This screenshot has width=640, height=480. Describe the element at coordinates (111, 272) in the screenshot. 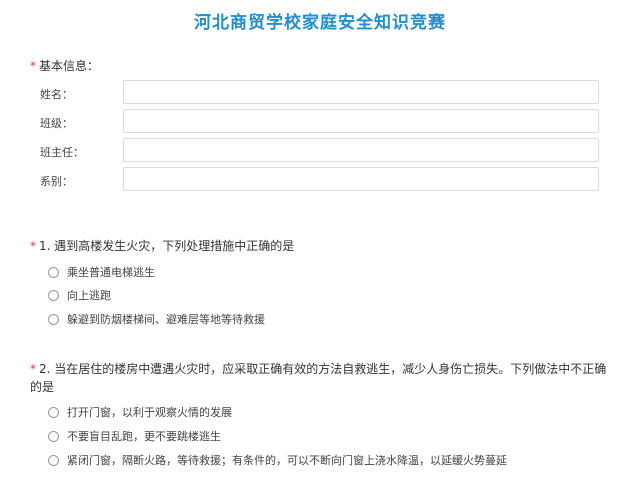

I see `option-label: 乘坐普通电梯逃生` at that location.